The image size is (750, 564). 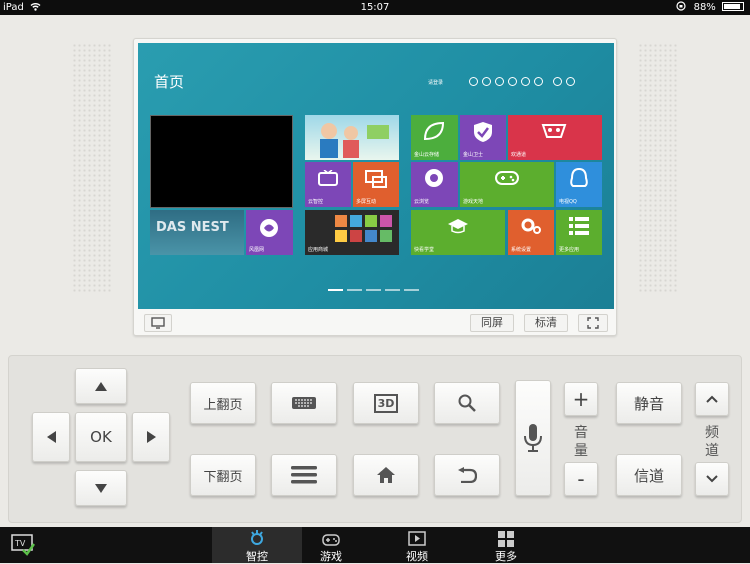 I want to click on tile-label: 金山云存储, so click(x=427, y=155).